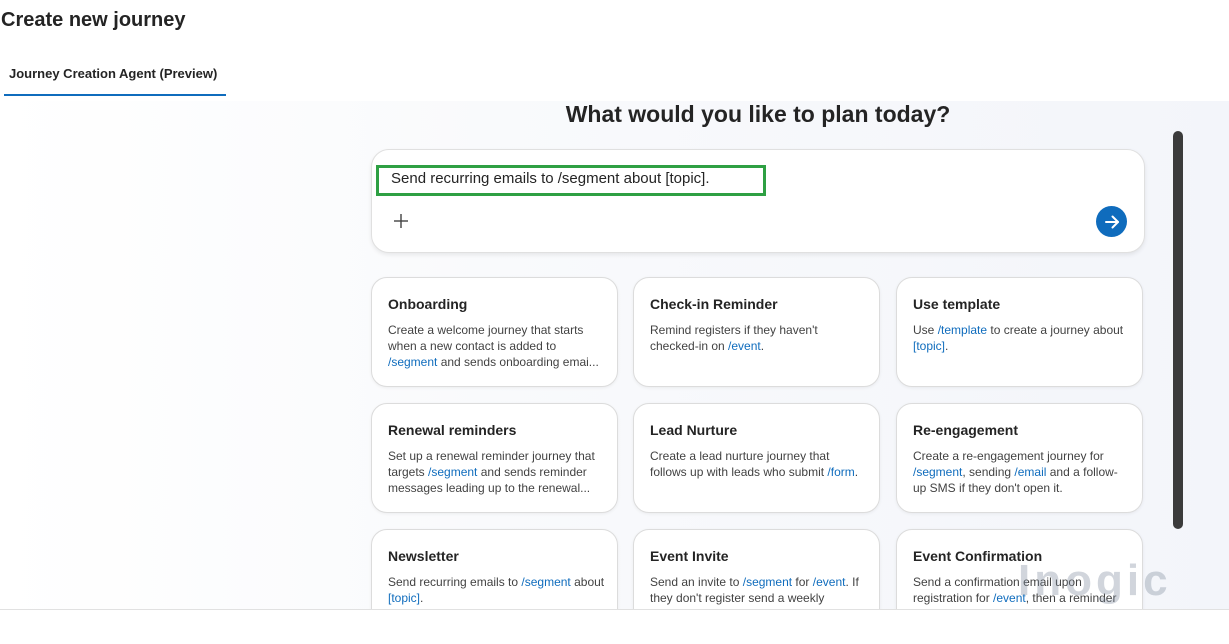 The height and width of the screenshot is (644, 1229). Describe the element at coordinates (714, 304) in the screenshot. I see `card-title: Check-in Reminder` at that location.